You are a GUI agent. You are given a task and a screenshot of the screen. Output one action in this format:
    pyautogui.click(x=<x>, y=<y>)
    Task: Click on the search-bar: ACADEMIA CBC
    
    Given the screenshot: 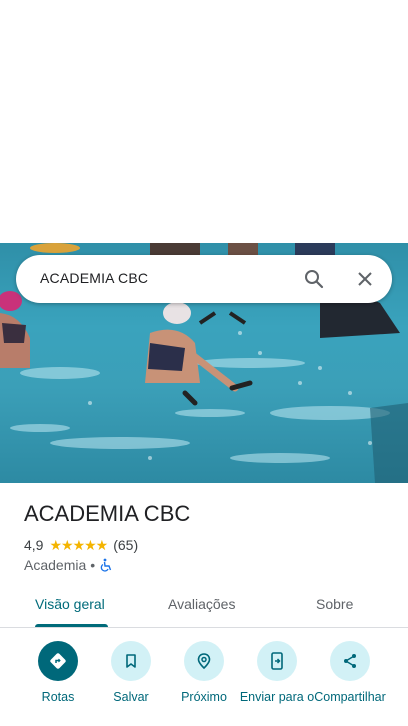 What is the action you would take?
    pyautogui.click(x=204, y=279)
    